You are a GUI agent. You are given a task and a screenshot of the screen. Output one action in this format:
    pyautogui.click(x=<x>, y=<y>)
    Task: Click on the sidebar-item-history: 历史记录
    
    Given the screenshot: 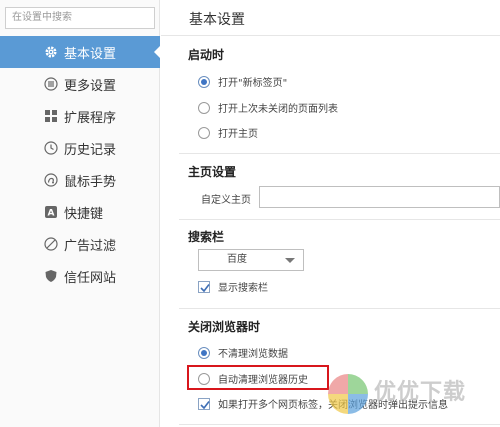 What is the action you would take?
    pyautogui.click(x=80, y=148)
    